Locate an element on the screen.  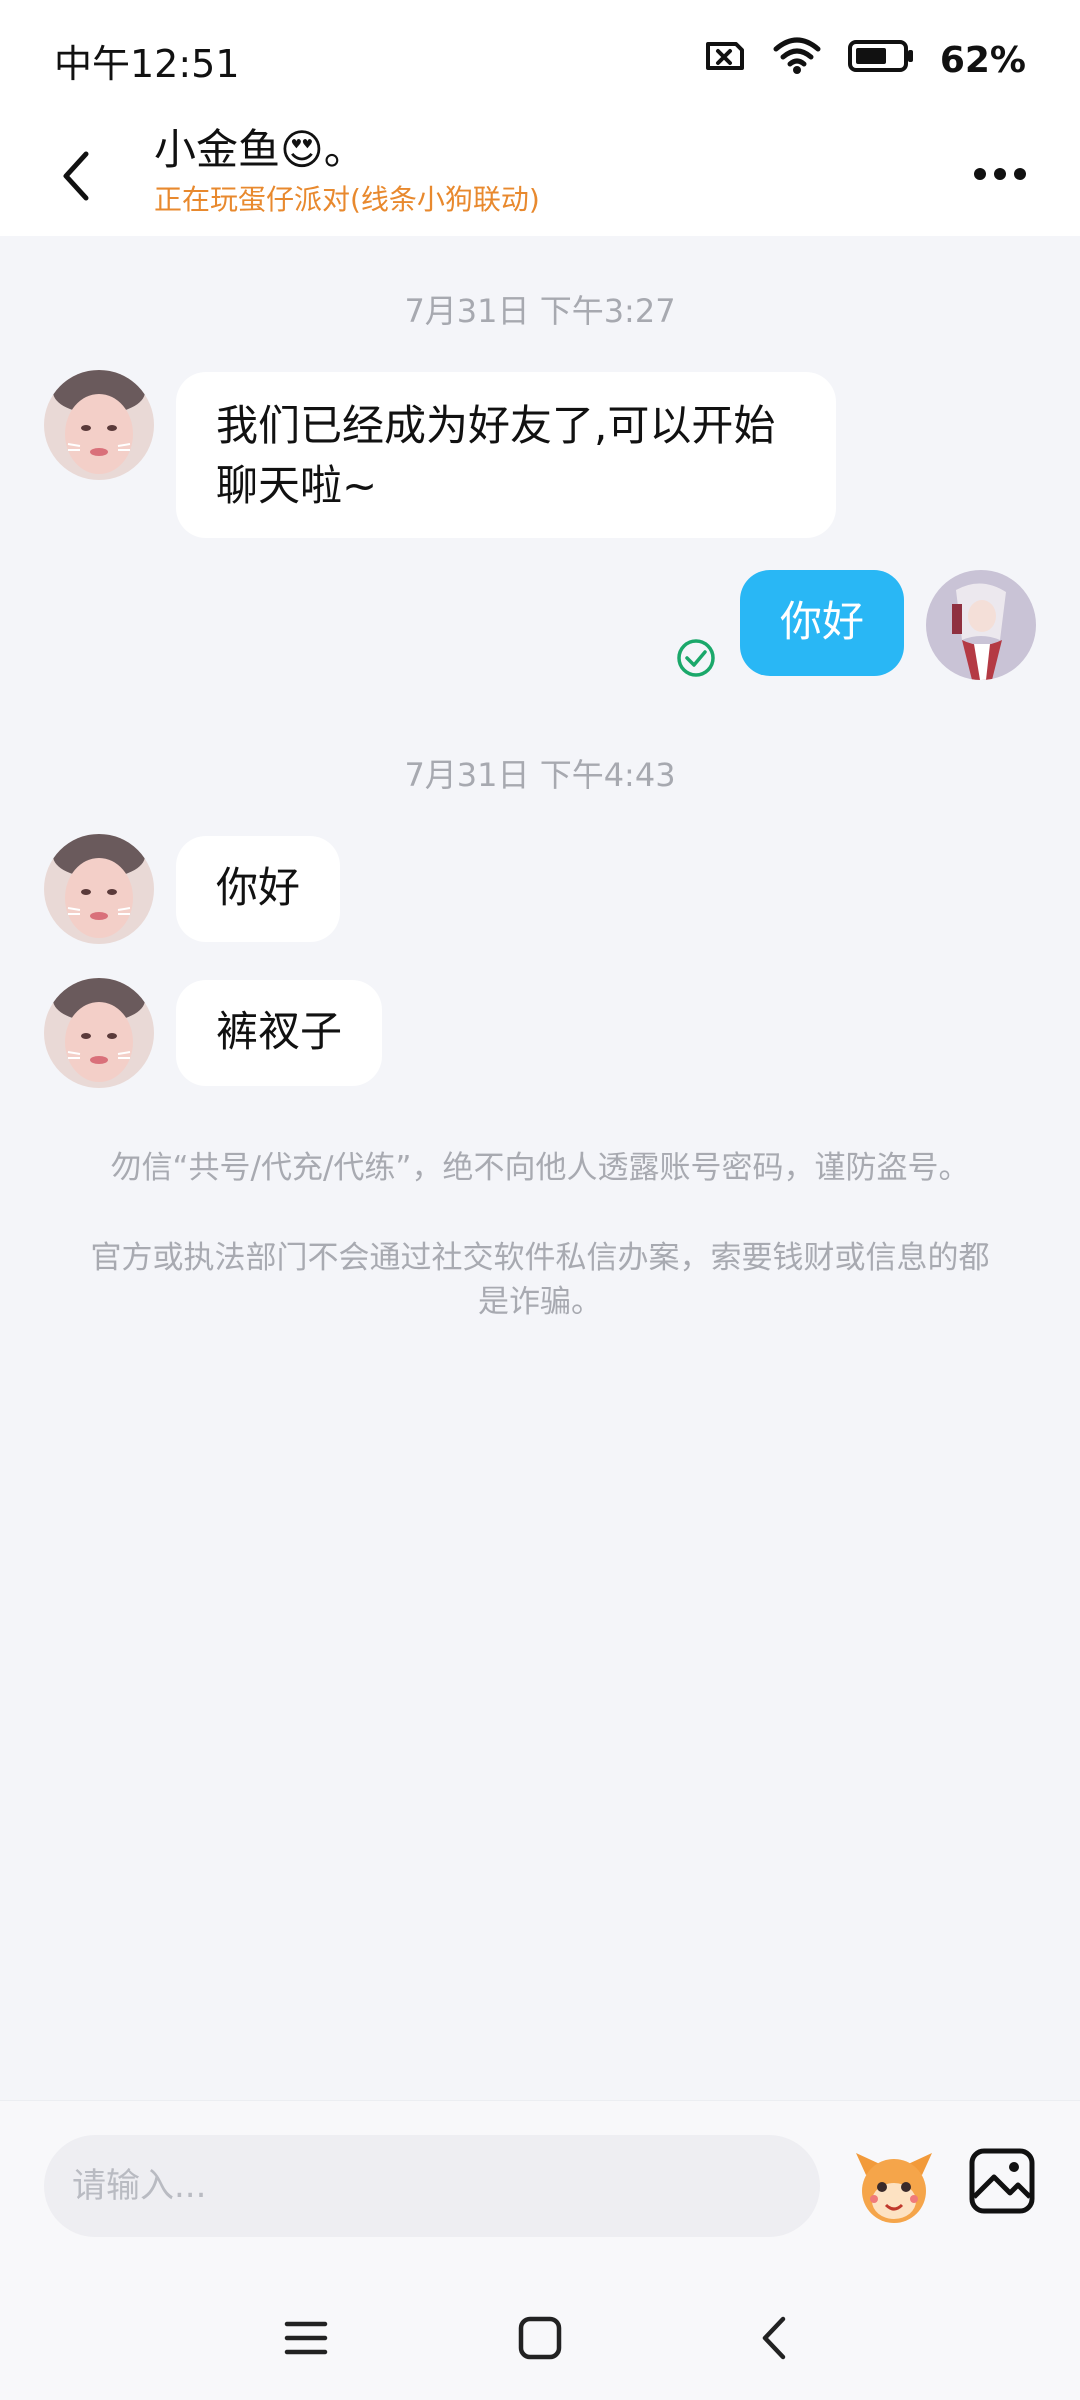
received-message-bubble: 裤衩子 is located at coordinates (279, 1033).